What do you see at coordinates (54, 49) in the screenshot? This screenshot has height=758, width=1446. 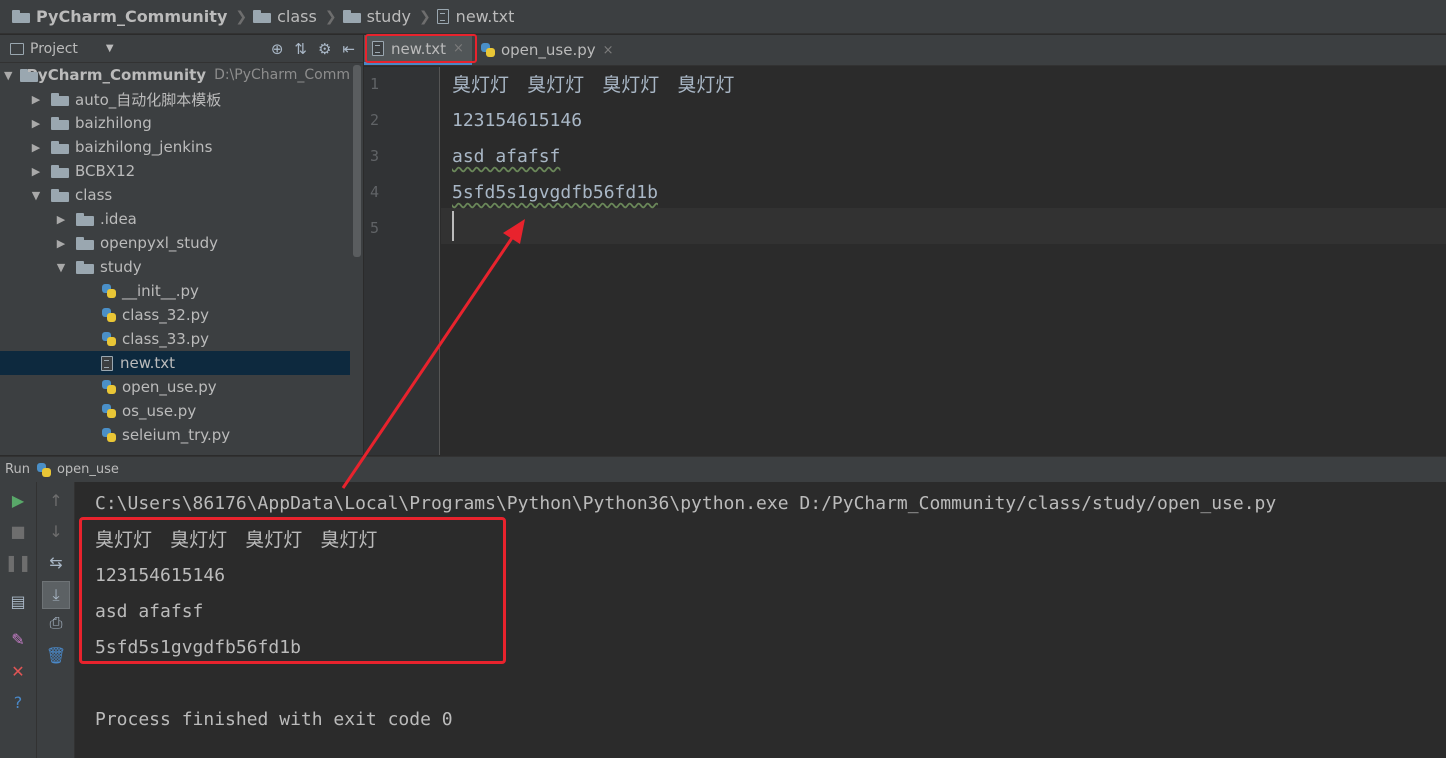 I see `project-panel-title: Project` at bounding box center [54, 49].